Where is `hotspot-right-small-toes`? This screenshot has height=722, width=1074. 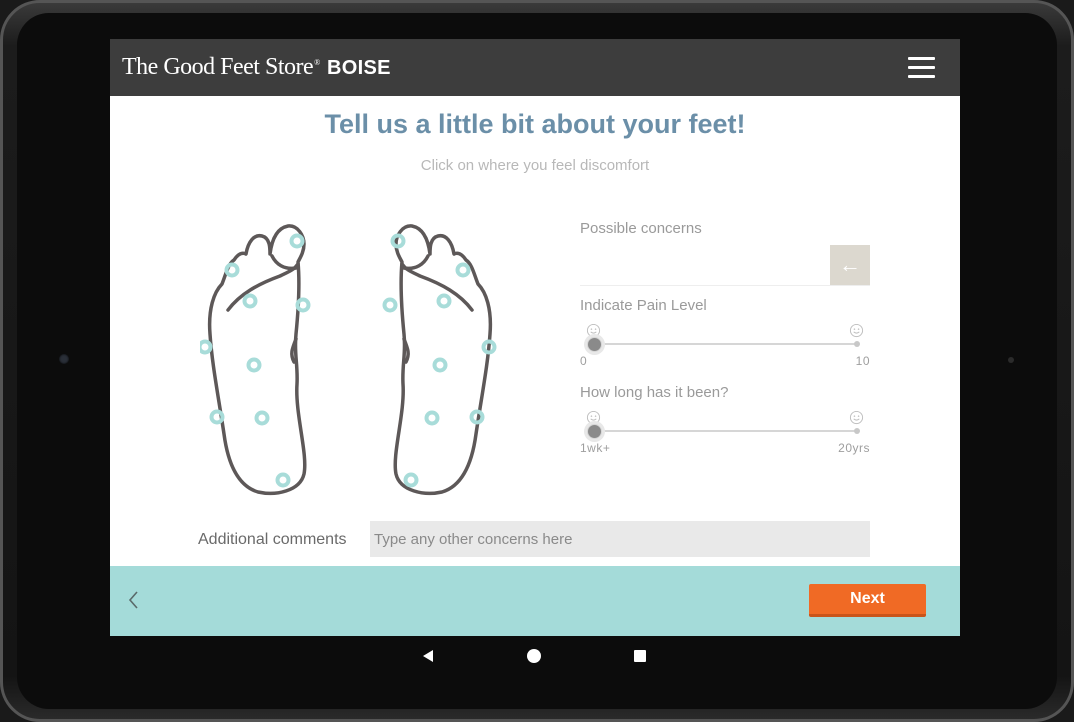 hotspot-right-small-toes is located at coordinates (463, 270).